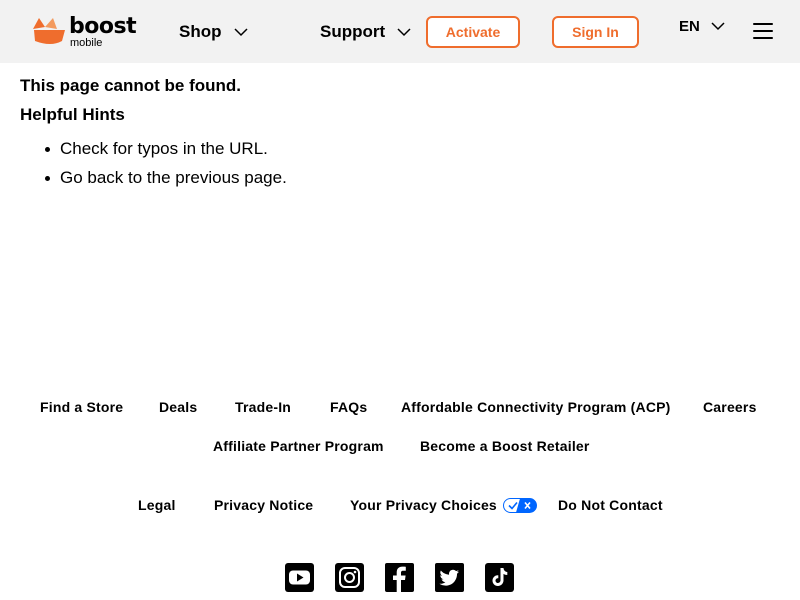 This screenshot has height=600, width=800. What do you see at coordinates (399, 577) in the screenshot?
I see `facebook-icon` at bounding box center [399, 577].